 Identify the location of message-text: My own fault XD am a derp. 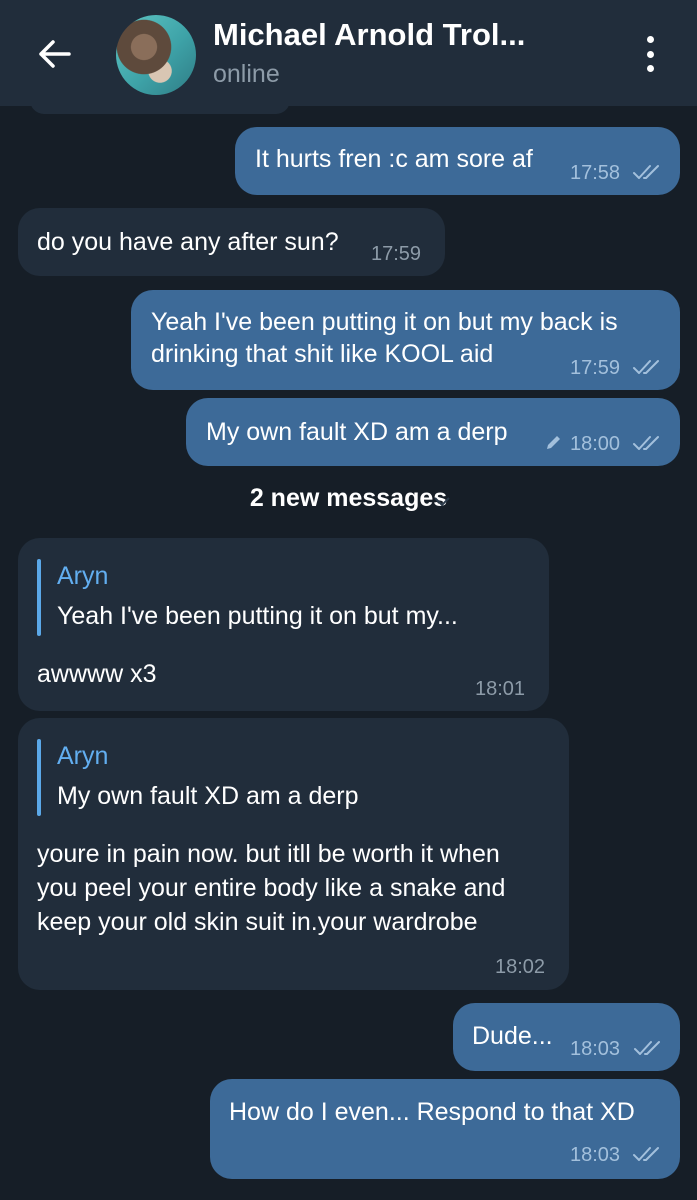
(357, 432).